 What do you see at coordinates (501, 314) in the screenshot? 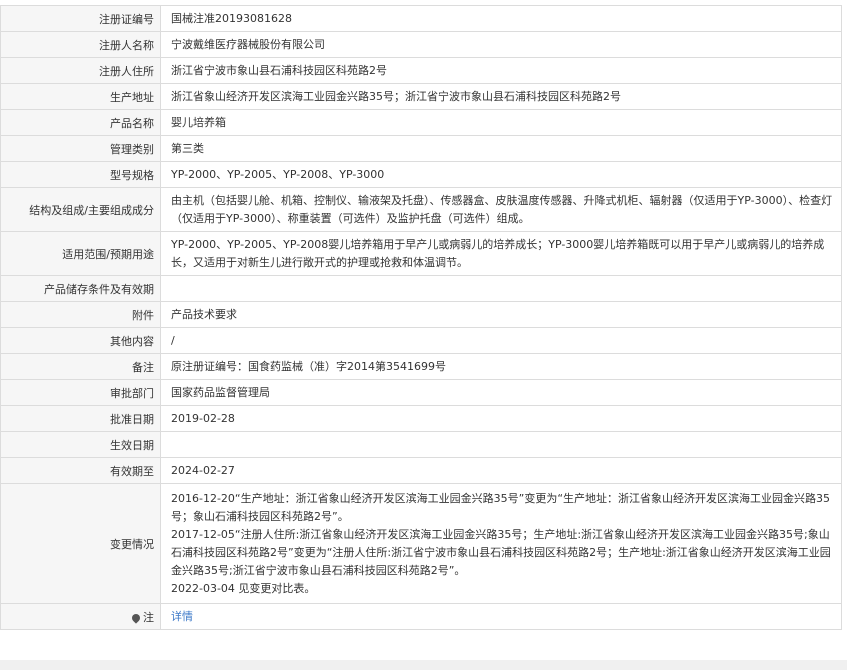
I see `field-value: 产品技术要求` at bounding box center [501, 314].